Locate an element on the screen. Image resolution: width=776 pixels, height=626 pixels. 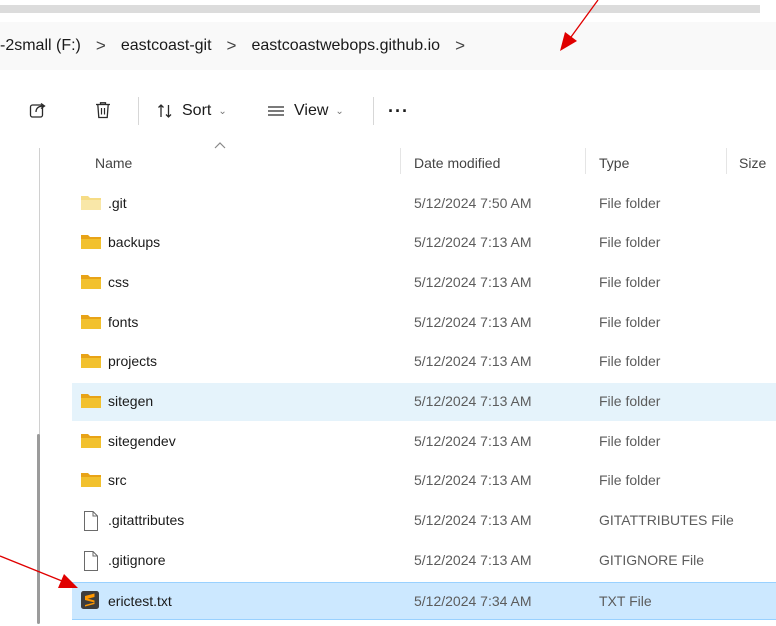
file-name: sitegen is located at coordinates (131, 401).